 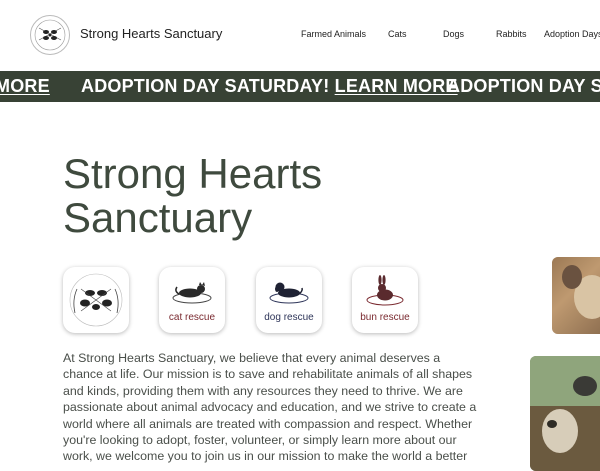 I want to click on dog-rescue-badge: dog rescue, so click(x=289, y=300).